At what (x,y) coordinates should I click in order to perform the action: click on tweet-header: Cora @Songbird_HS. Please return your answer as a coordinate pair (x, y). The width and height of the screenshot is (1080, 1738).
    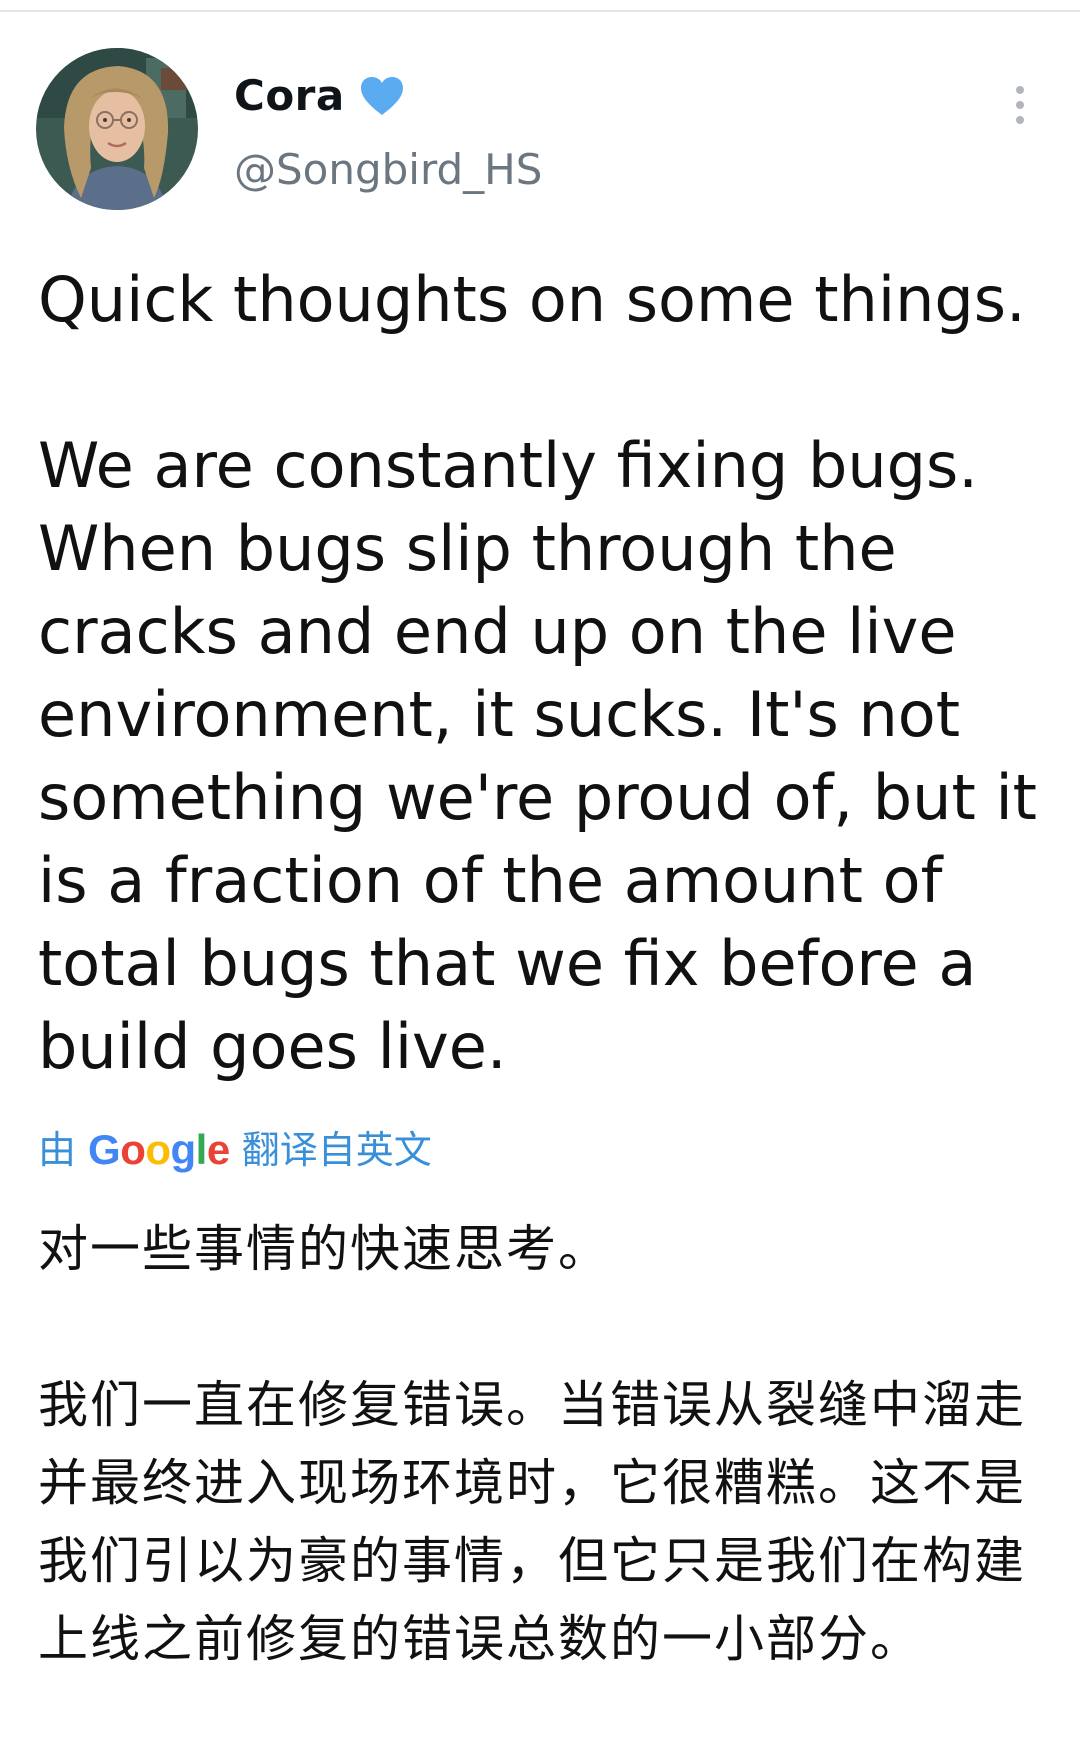
    Looking at the image, I should click on (540, 115).